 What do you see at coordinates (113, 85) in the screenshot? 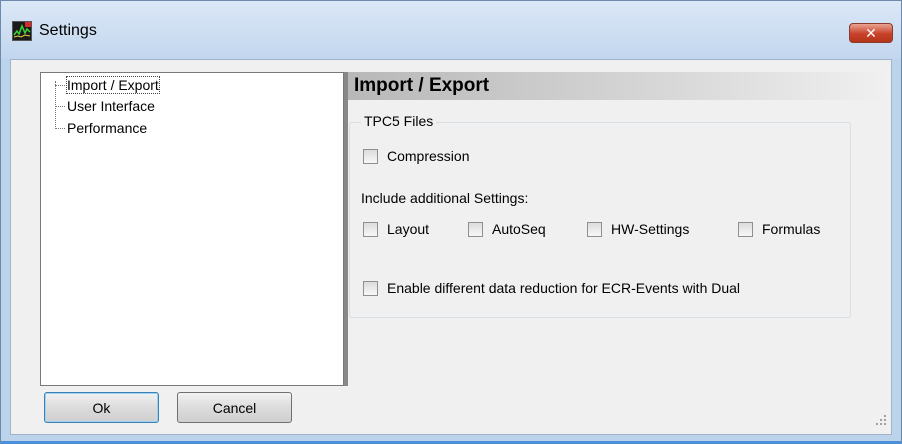
I see `tree-item-label: Import / Export` at bounding box center [113, 85].